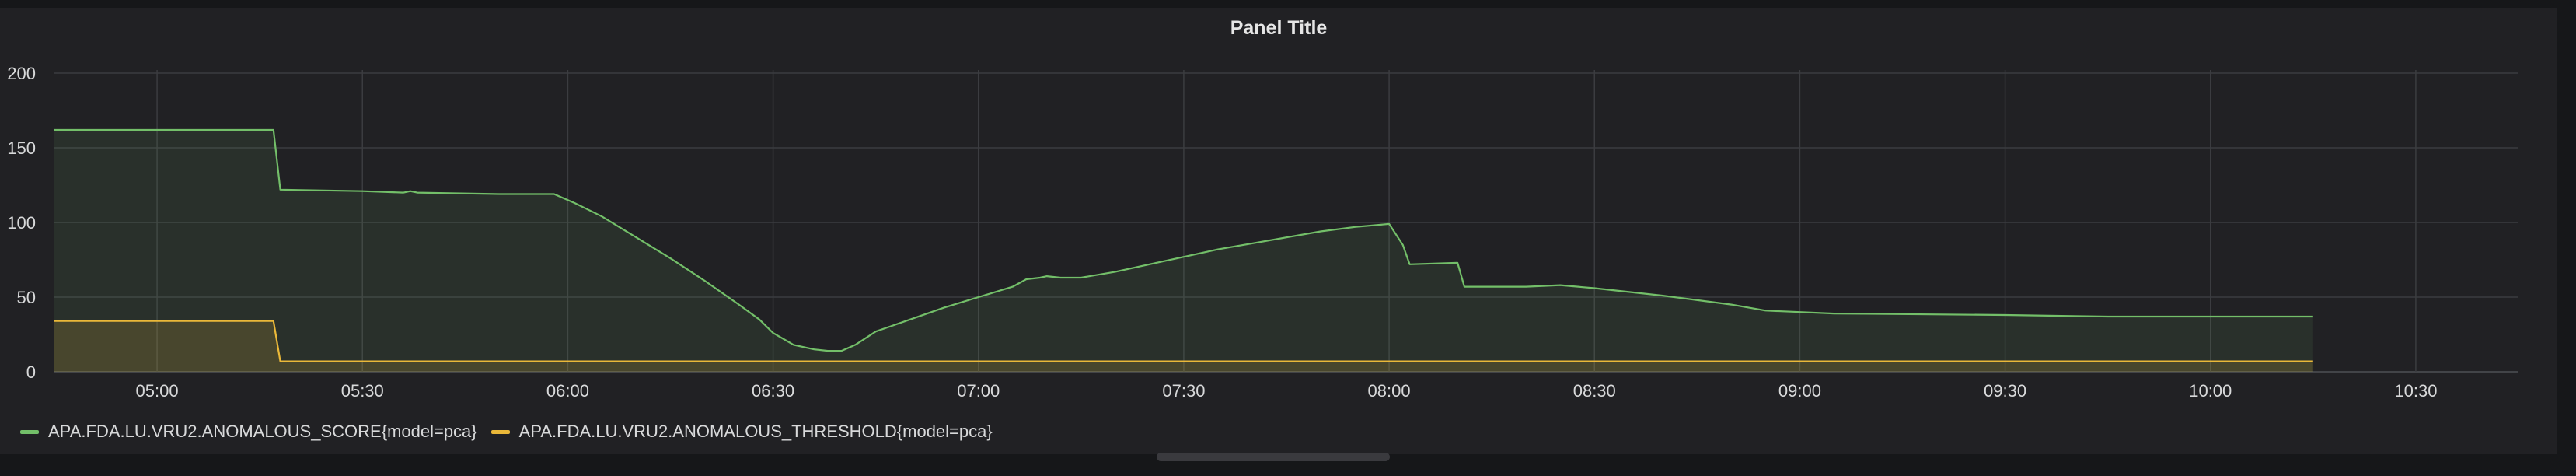 This screenshot has height=476, width=2576. What do you see at coordinates (30, 432) in the screenshot?
I see `legend-swatch-score` at bounding box center [30, 432].